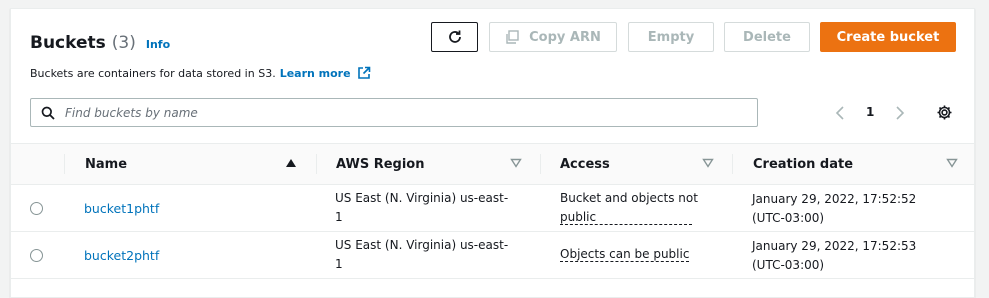 This screenshot has height=298, width=989. I want to click on creation-date-text: January 29, 2022, 17:52:53, so click(834, 246).